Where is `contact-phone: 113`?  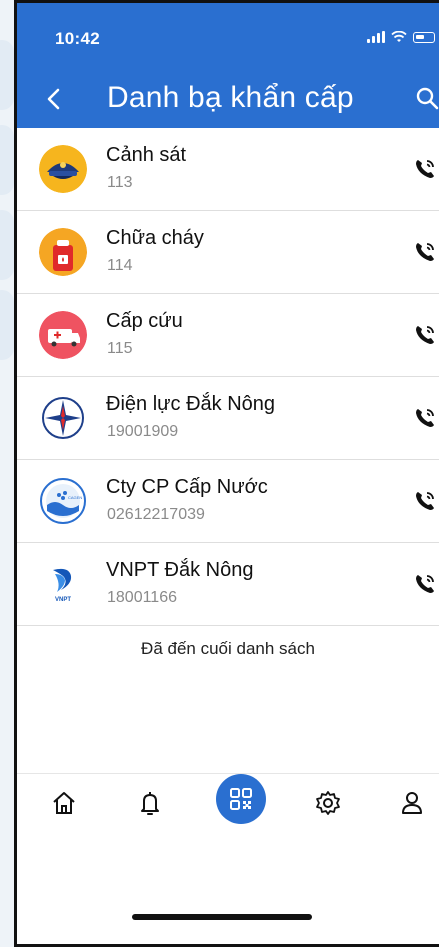
contact-phone: 113 is located at coordinates (120, 182).